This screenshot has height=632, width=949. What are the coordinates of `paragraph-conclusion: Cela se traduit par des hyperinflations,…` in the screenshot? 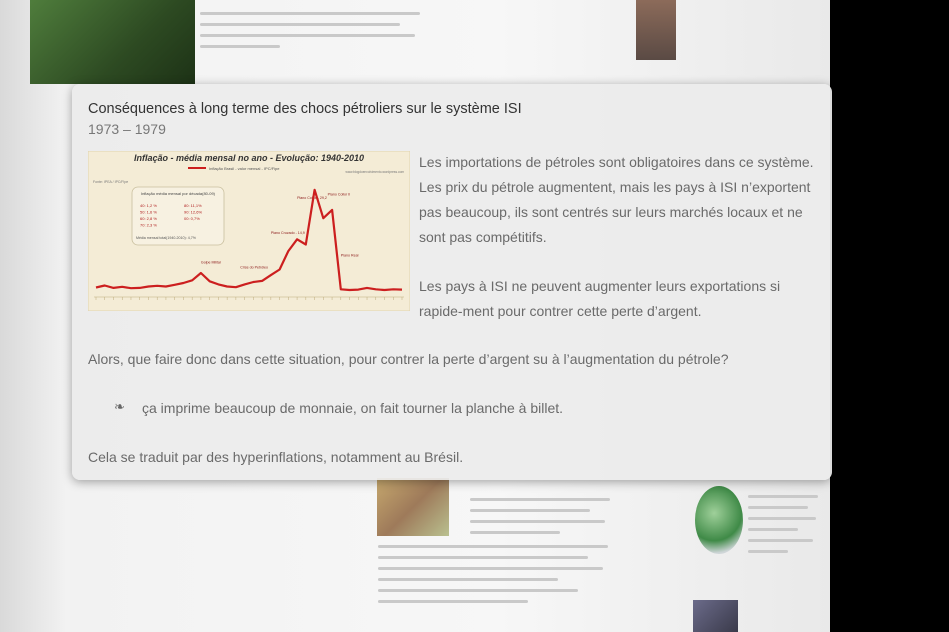 It's located at (276, 457).